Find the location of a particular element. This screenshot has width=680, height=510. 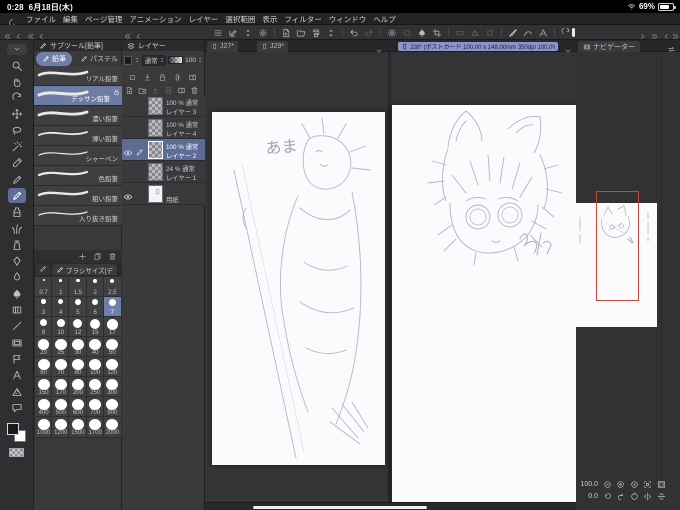

airbrush-tool-button is located at coordinates (17, 244).